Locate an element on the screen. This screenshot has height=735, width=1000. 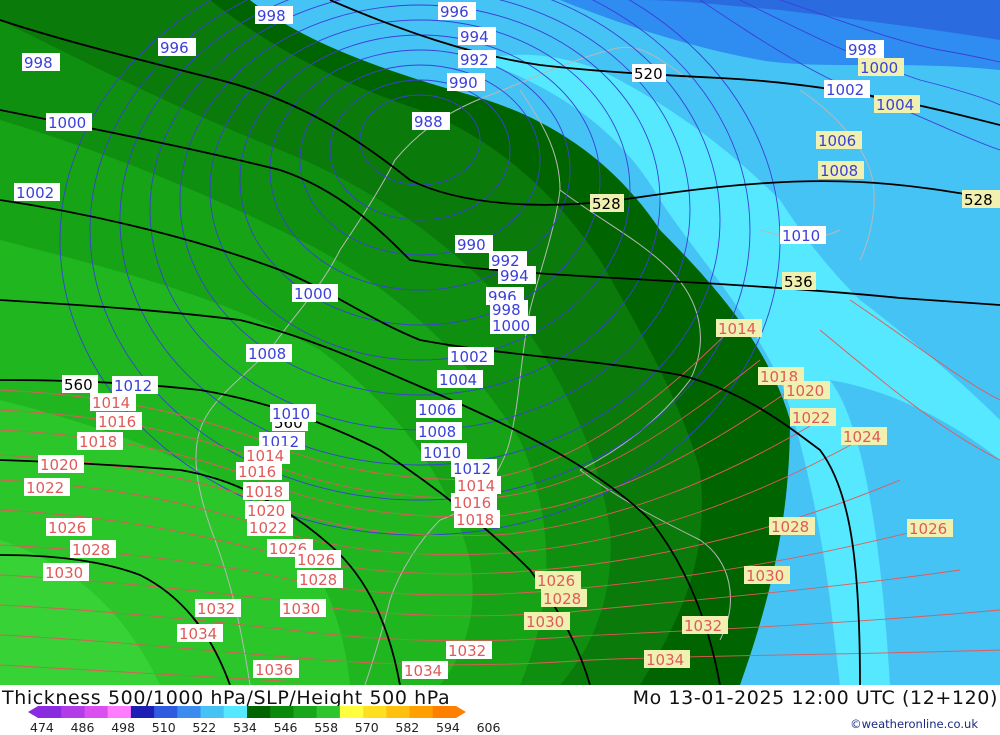
credit-link: ©weatheronline.co.uk is located at coordinates (914, 724).